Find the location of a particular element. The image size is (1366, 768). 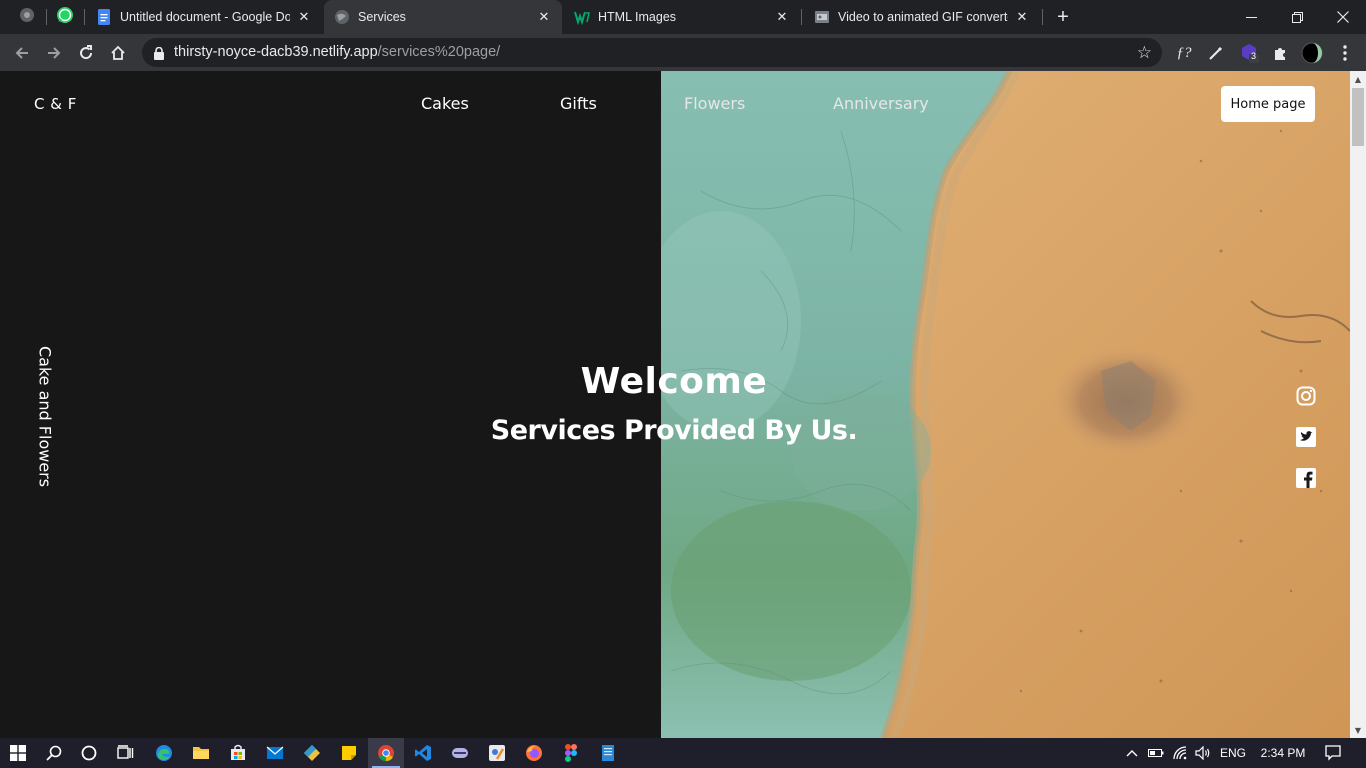

paint-icon is located at coordinates (497, 753).